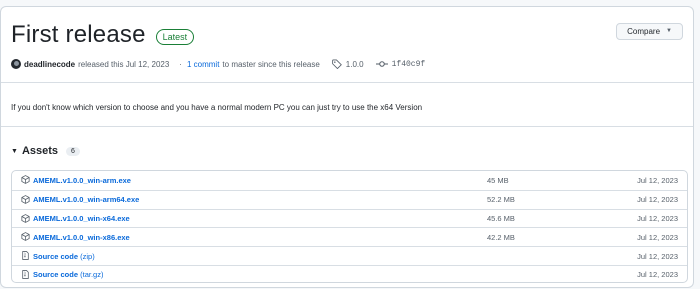 This screenshot has width=700, height=289. What do you see at coordinates (124, 64) in the screenshot?
I see `released-text: released this Jul 12, 2023` at bounding box center [124, 64].